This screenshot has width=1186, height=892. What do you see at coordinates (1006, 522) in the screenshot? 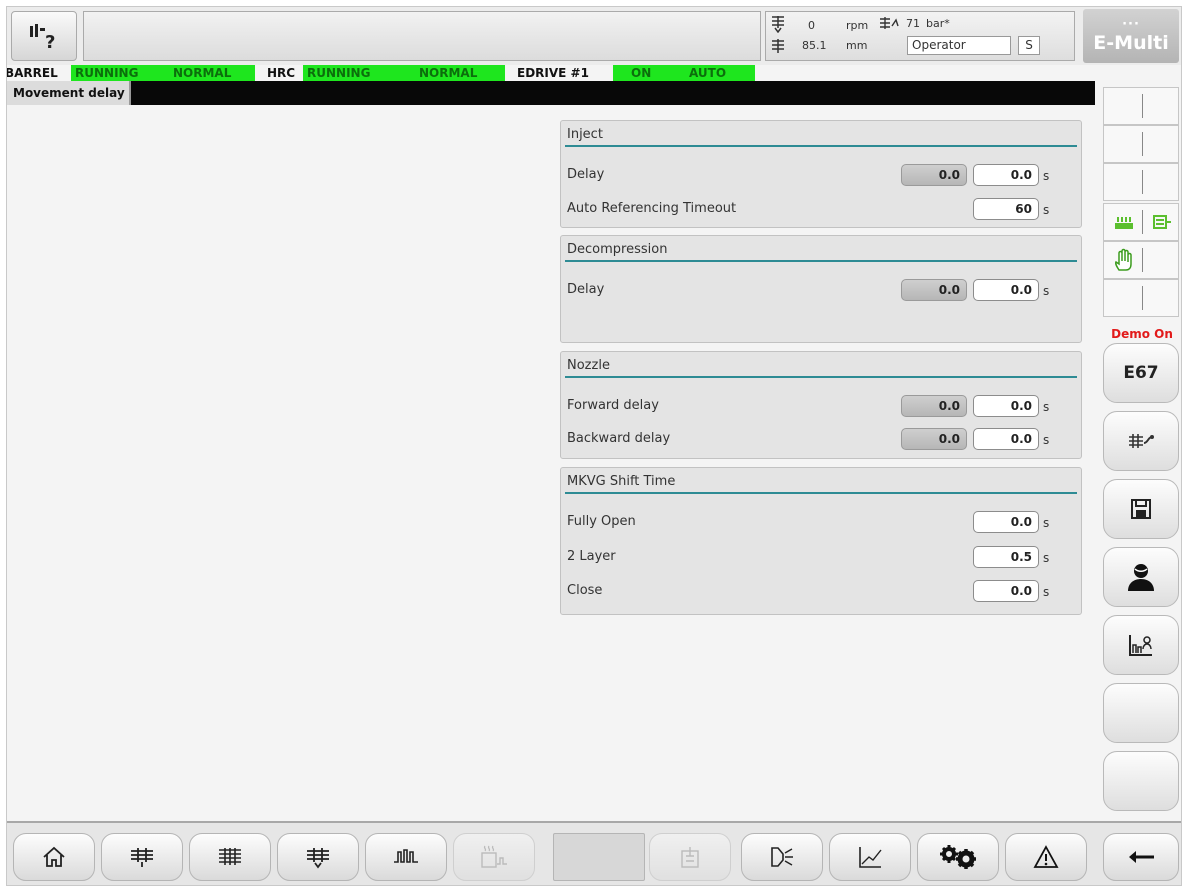
I see `fully-open-input: 0.0` at bounding box center [1006, 522].